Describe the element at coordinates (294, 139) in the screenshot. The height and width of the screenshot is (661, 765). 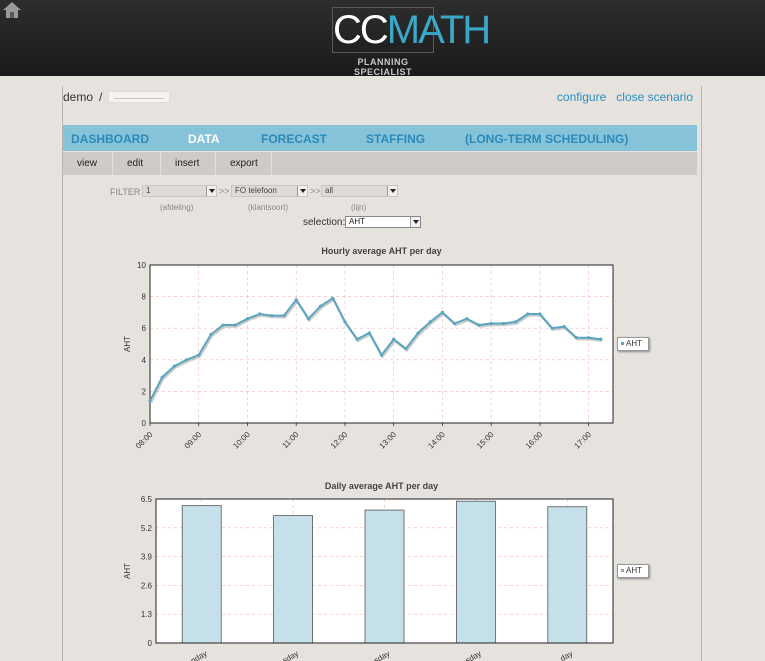
I see `tab-forecast: FORECAST` at that location.